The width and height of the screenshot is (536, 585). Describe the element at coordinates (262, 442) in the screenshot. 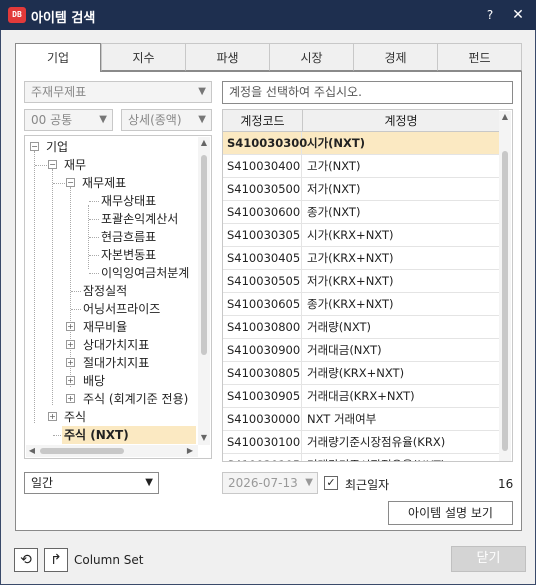

I see `account-code-cell: S410030100` at that location.